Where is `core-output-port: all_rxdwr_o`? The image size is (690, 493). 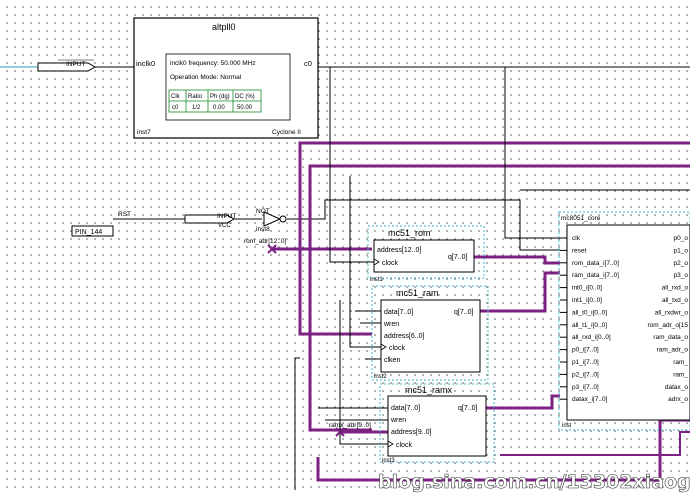 core-output-port: all_rxdwr_o is located at coordinates (672, 312).